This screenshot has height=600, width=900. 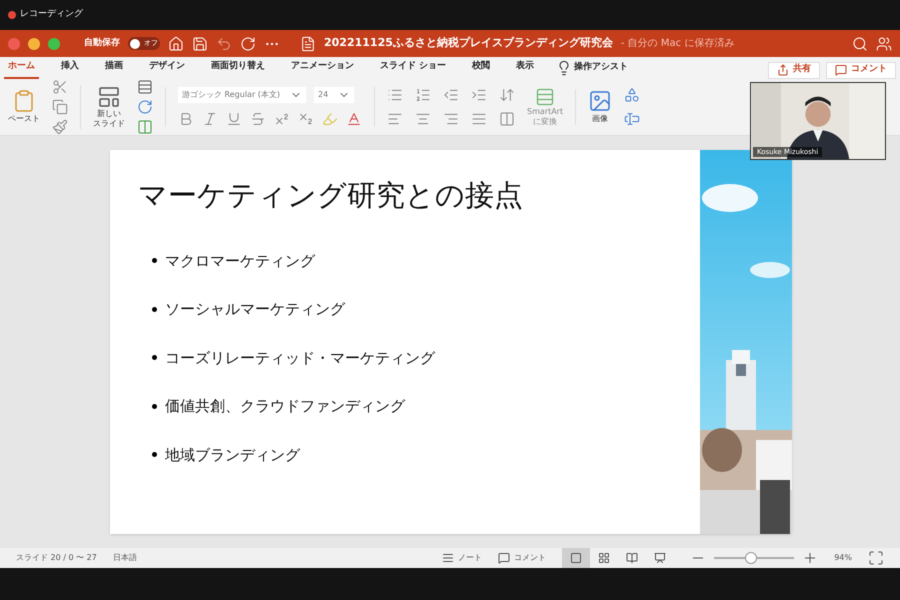 What do you see at coordinates (70, 68) in the screenshot?
I see `ribbon-tab: 挿入` at bounding box center [70, 68].